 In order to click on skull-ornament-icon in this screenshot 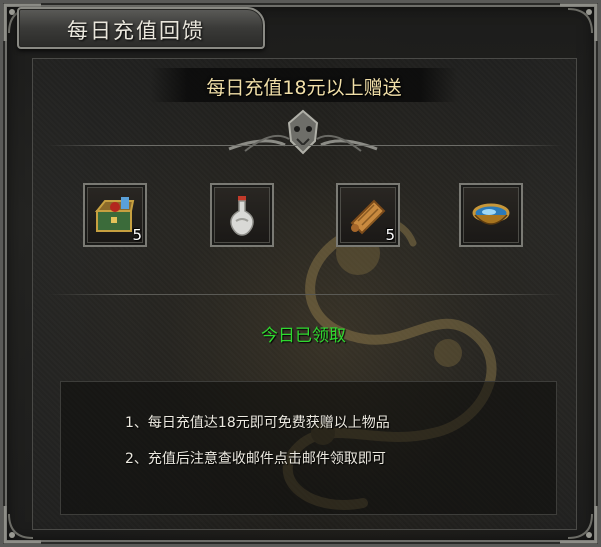, I will do `click(303, 132)`.